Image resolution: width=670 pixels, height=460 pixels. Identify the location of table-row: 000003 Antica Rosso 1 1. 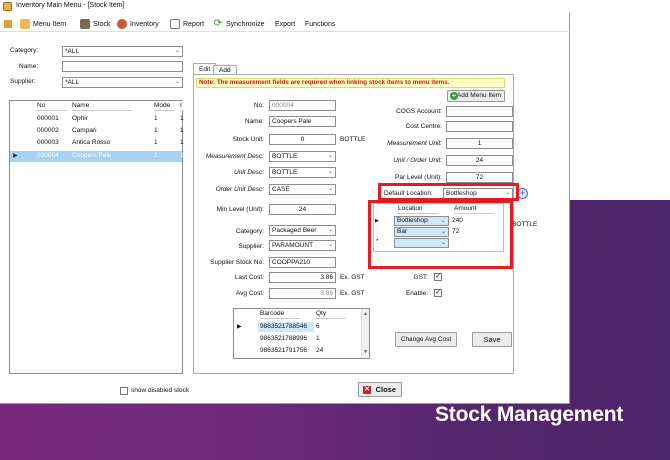
(97, 143).